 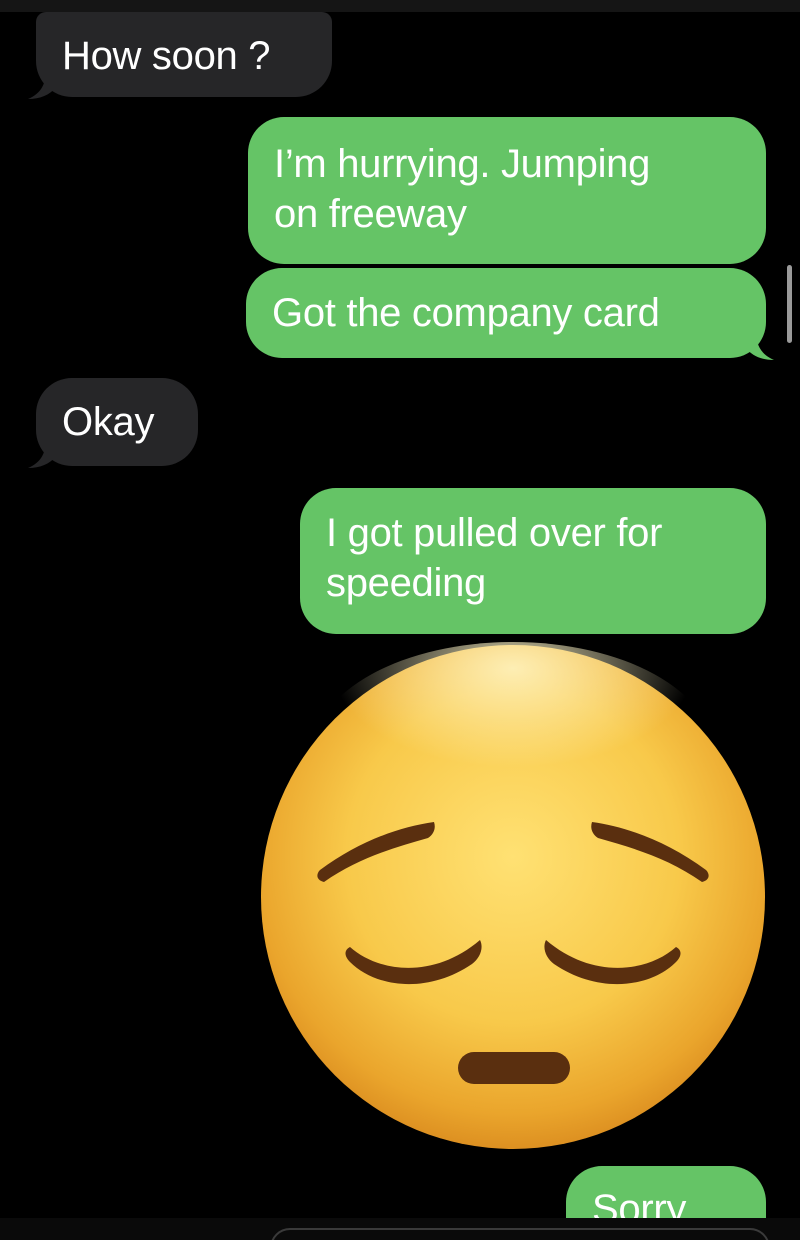 I want to click on message-bubble-incoming: Okay, so click(x=113, y=423).